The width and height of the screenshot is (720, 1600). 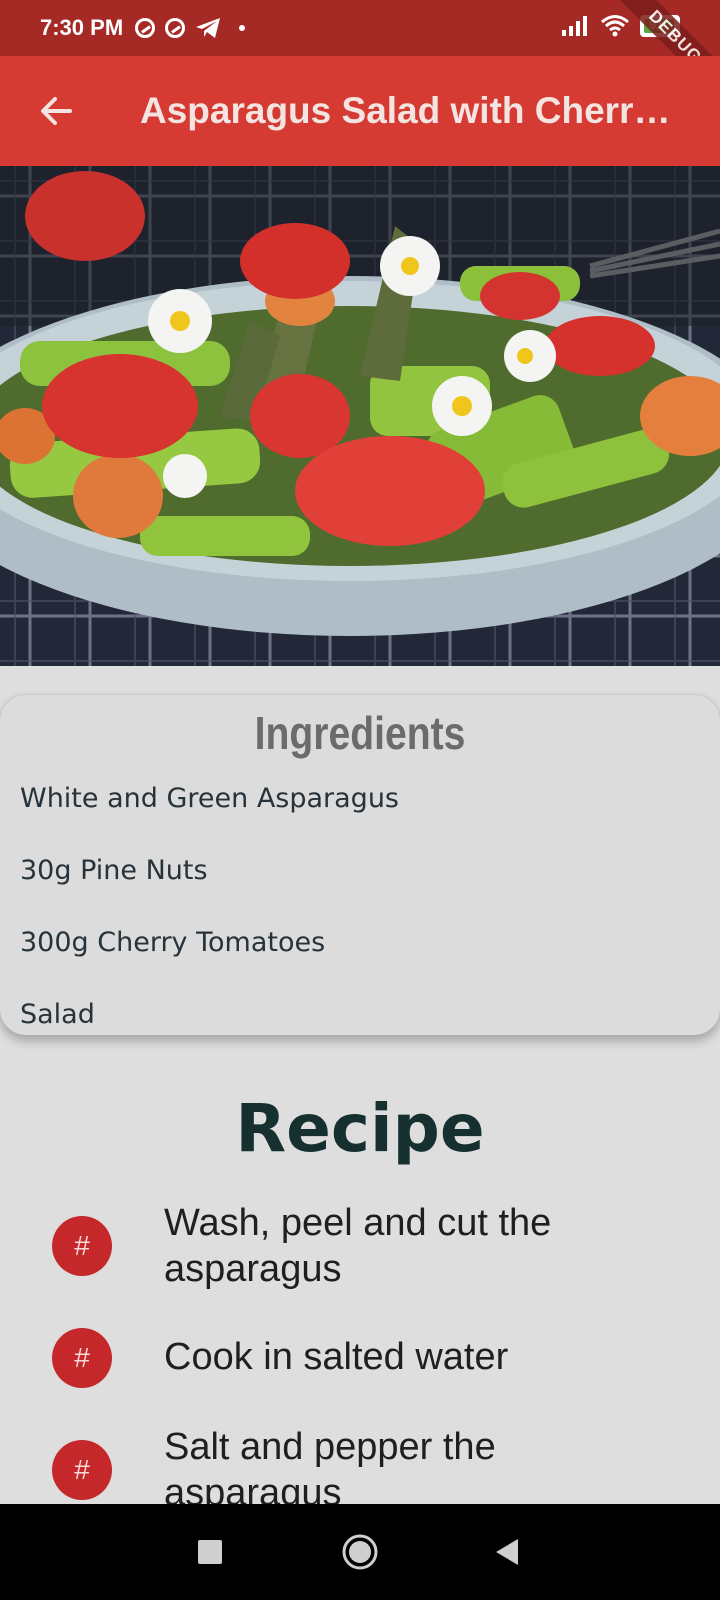 I want to click on back-nav-button, so click(x=506, y=1552).